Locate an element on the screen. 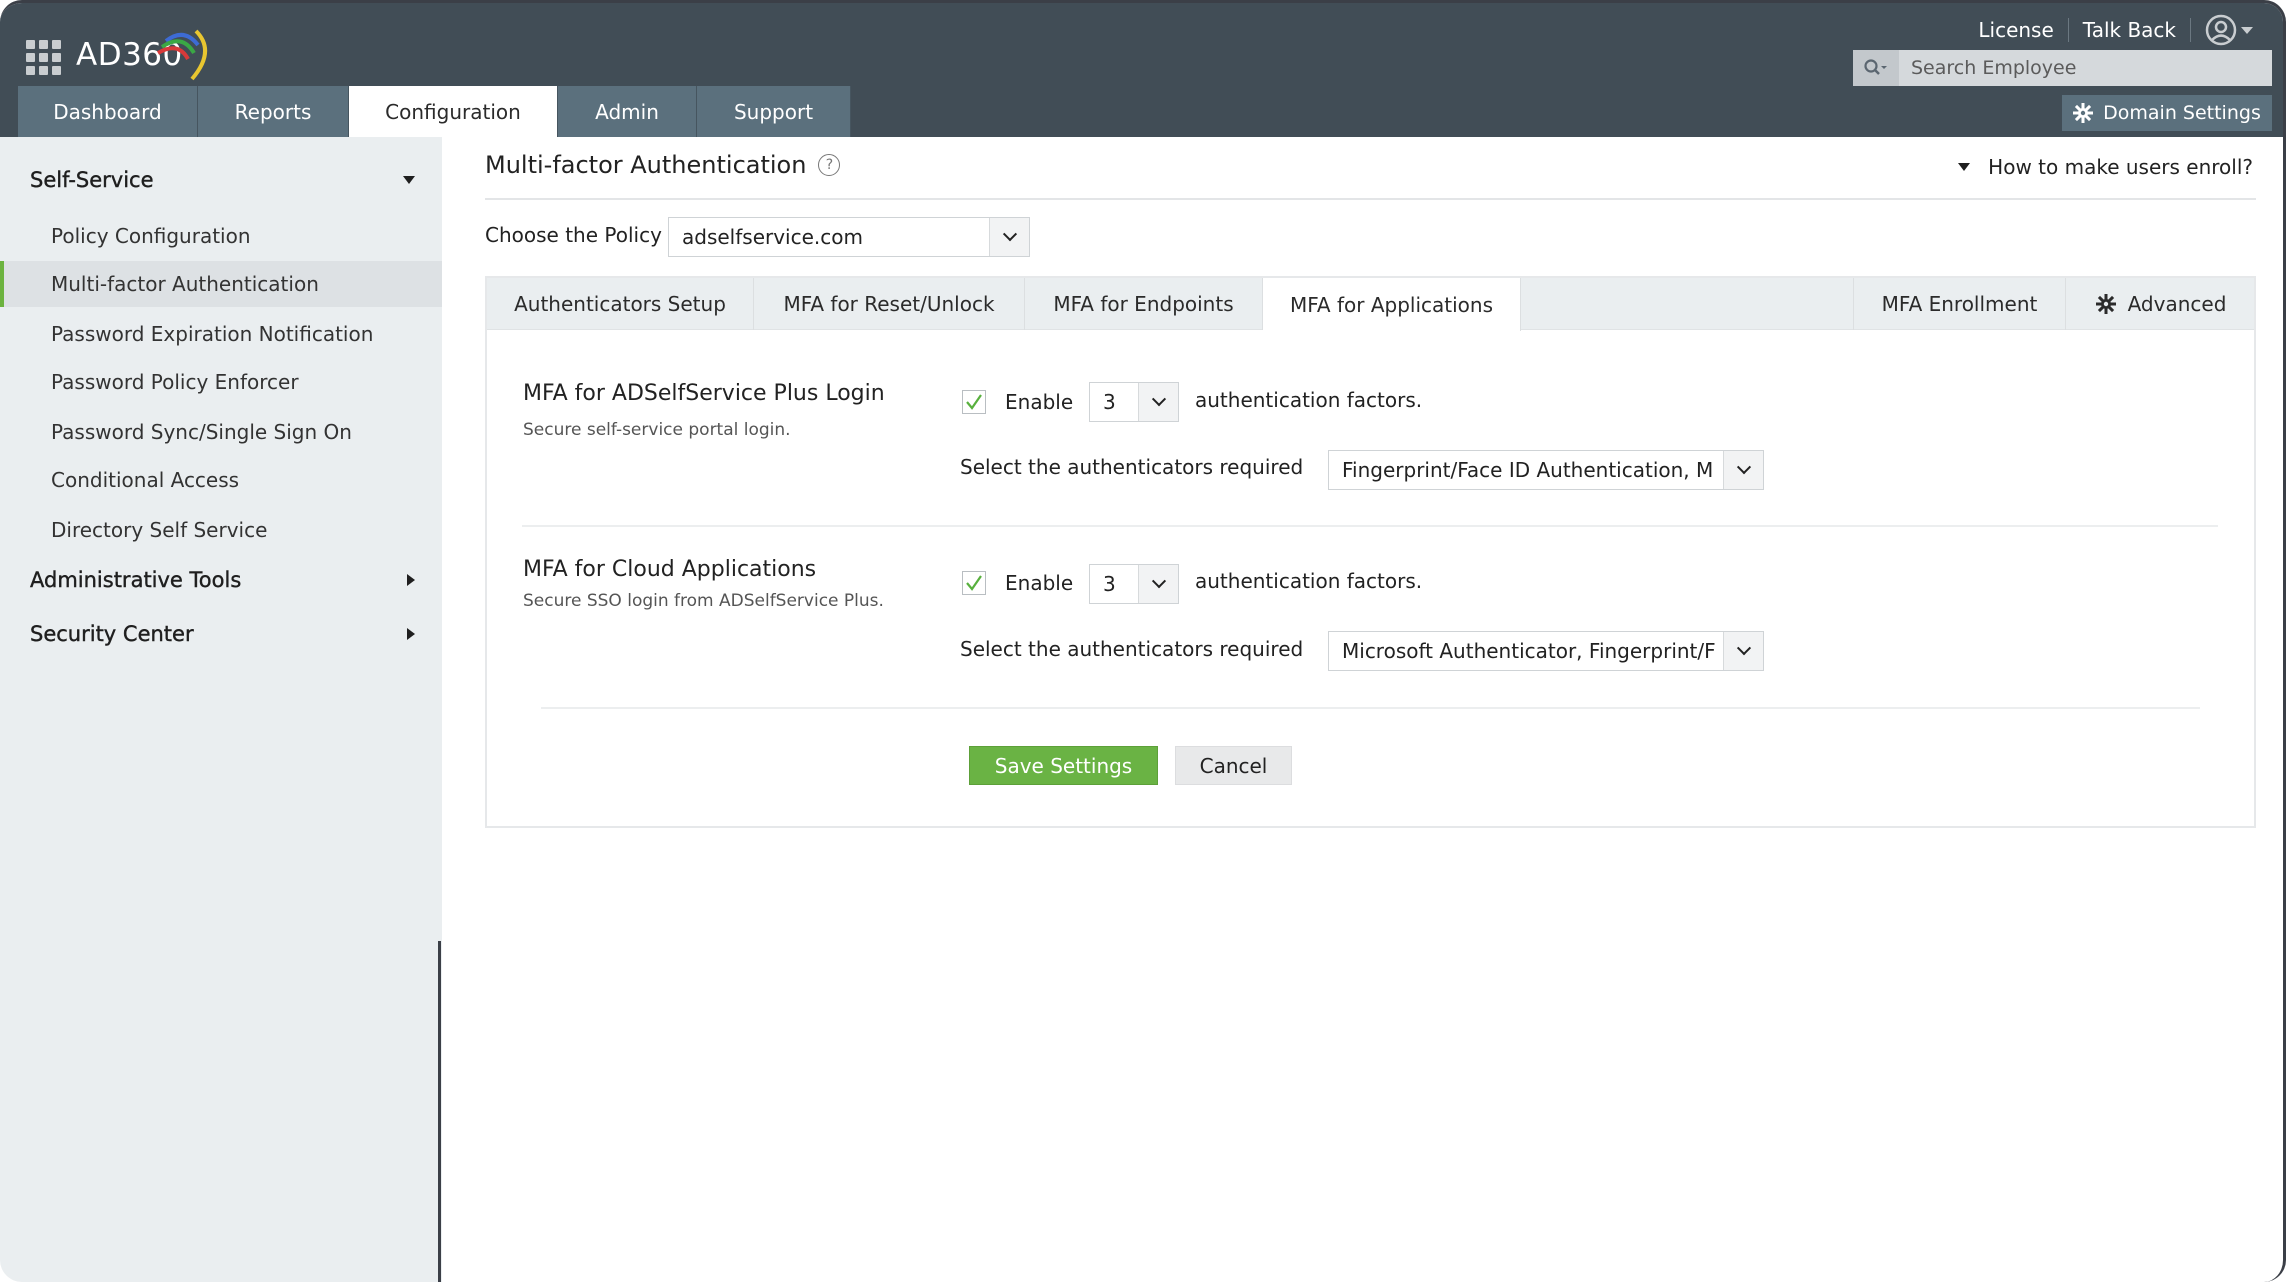 Image resolution: width=2286 pixels, height=1282 pixels. authenticators-select-cloud-applications: Microsoft Authenticator, Fingerprint/F is located at coordinates (1546, 651).